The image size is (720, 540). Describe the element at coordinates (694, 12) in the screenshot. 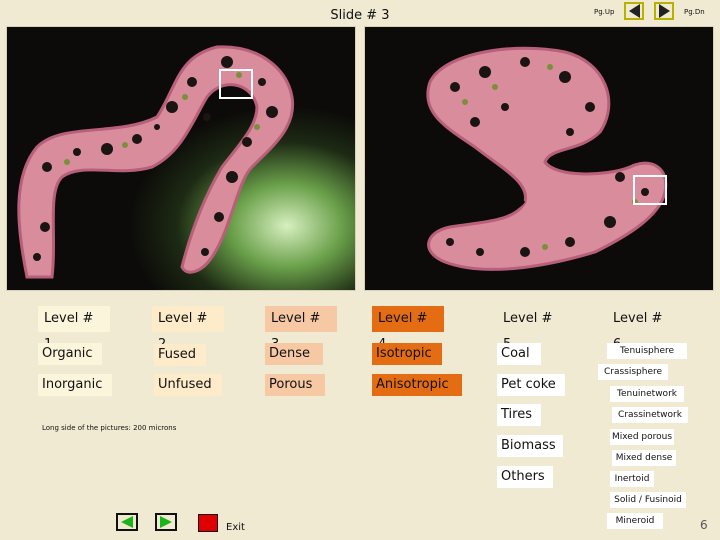

I see `pg-dn-label: Pg.Dn` at that location.